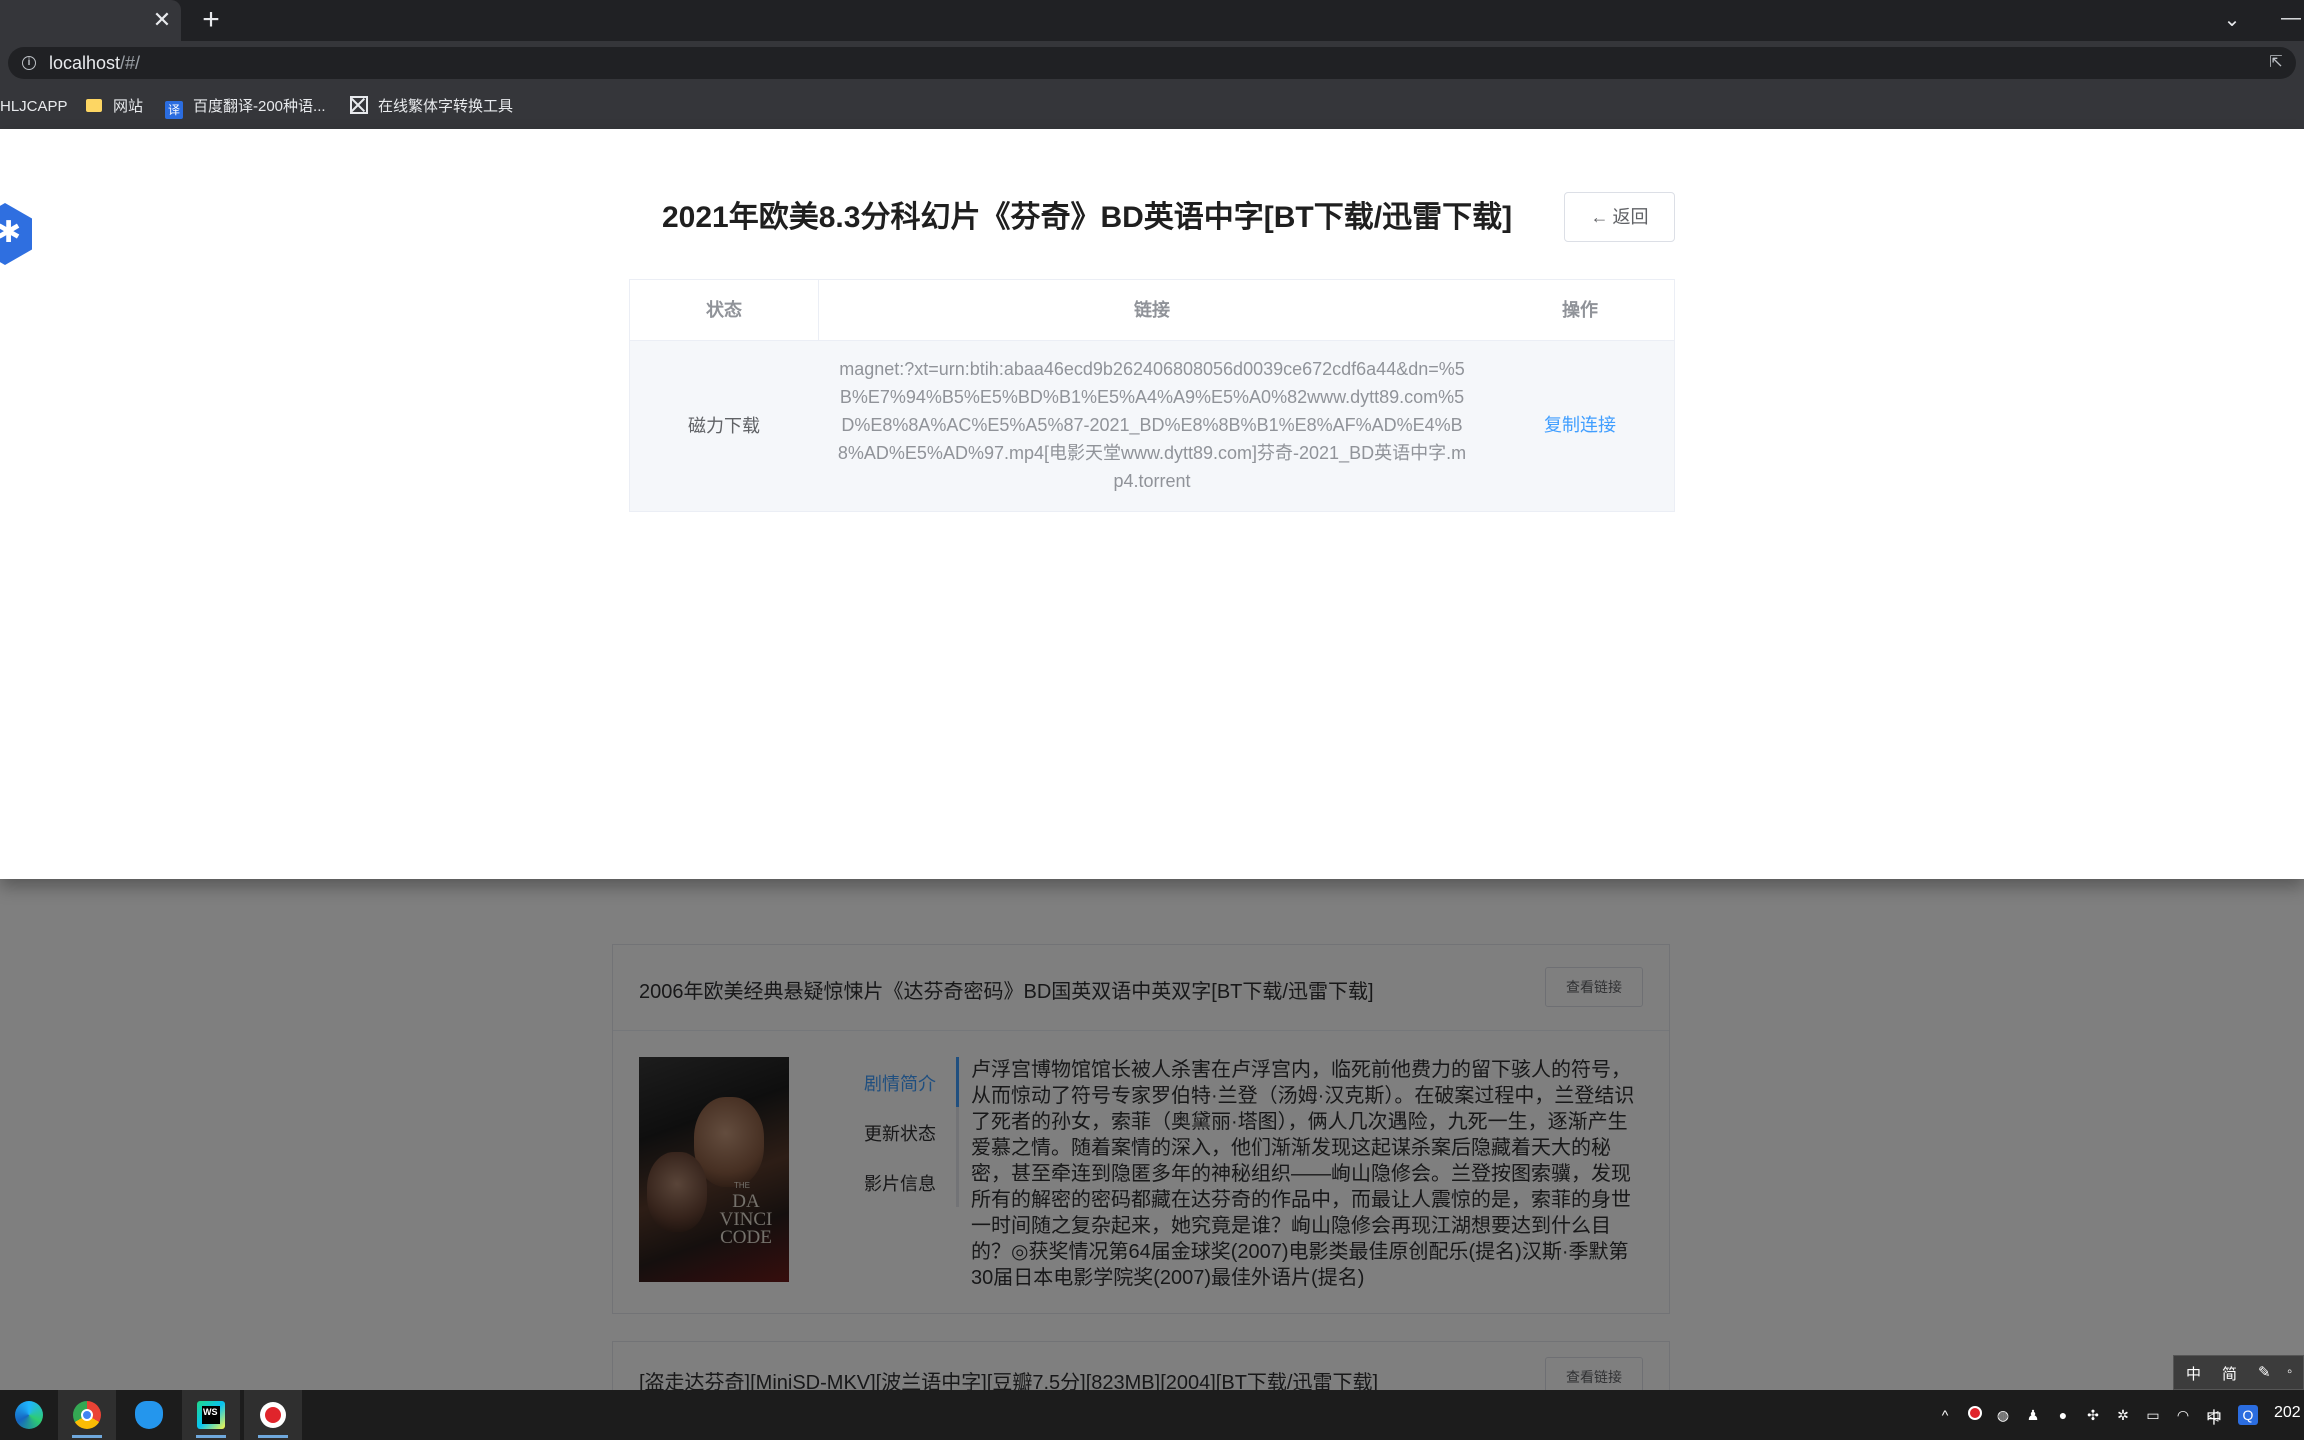 This screenshot has height=1440, width=2304. I want to click on new-tab-button: +, so click(211, 20).